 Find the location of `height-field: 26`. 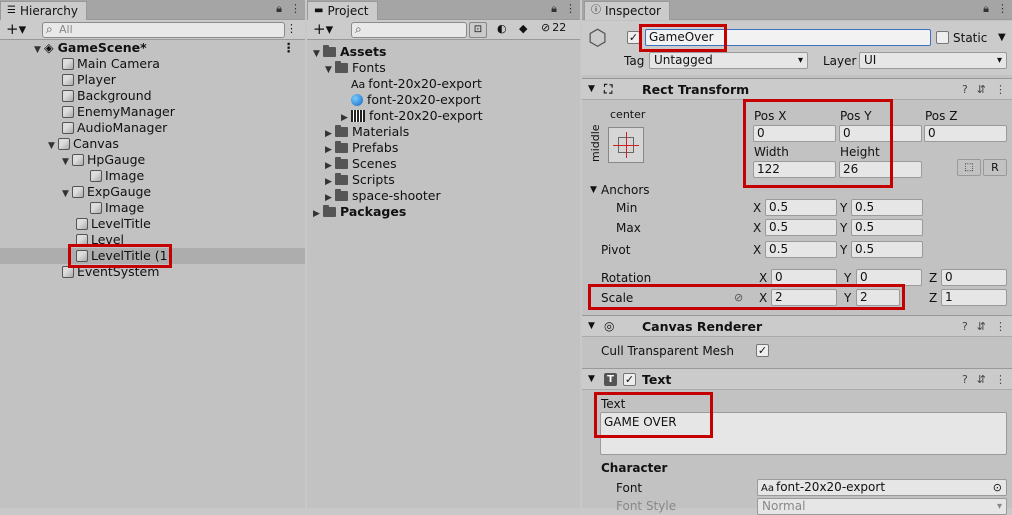

height-field: 26 is located at coordinates (880, 169).